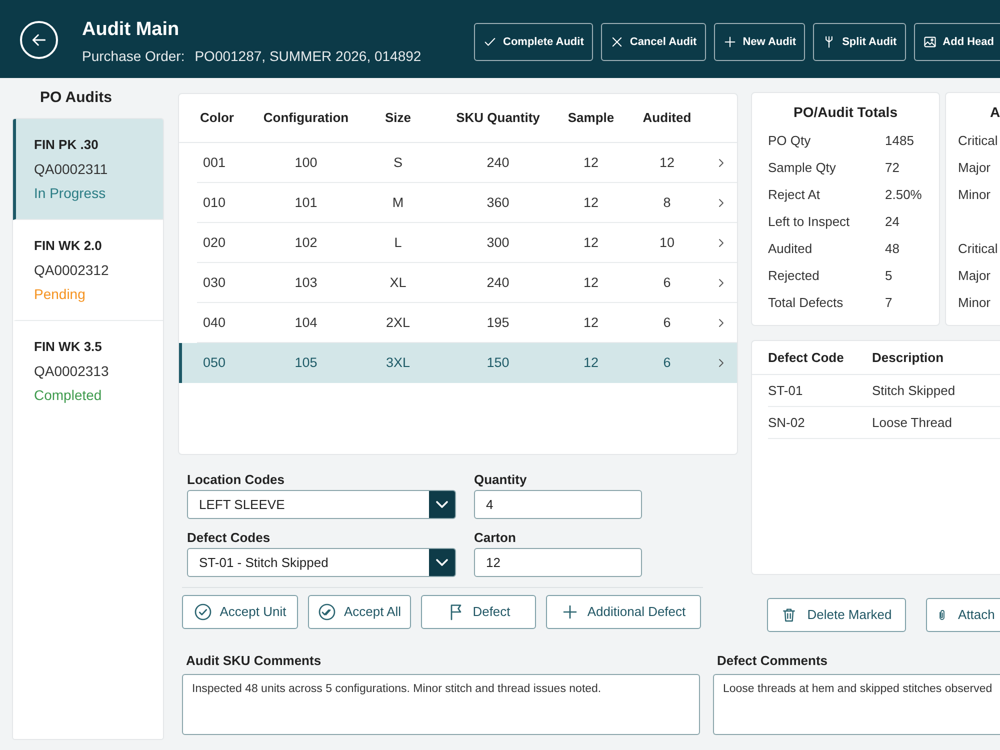 This screenshot has width=1000, height=750. I want to click on table-cell: 001, so click(214, 162).